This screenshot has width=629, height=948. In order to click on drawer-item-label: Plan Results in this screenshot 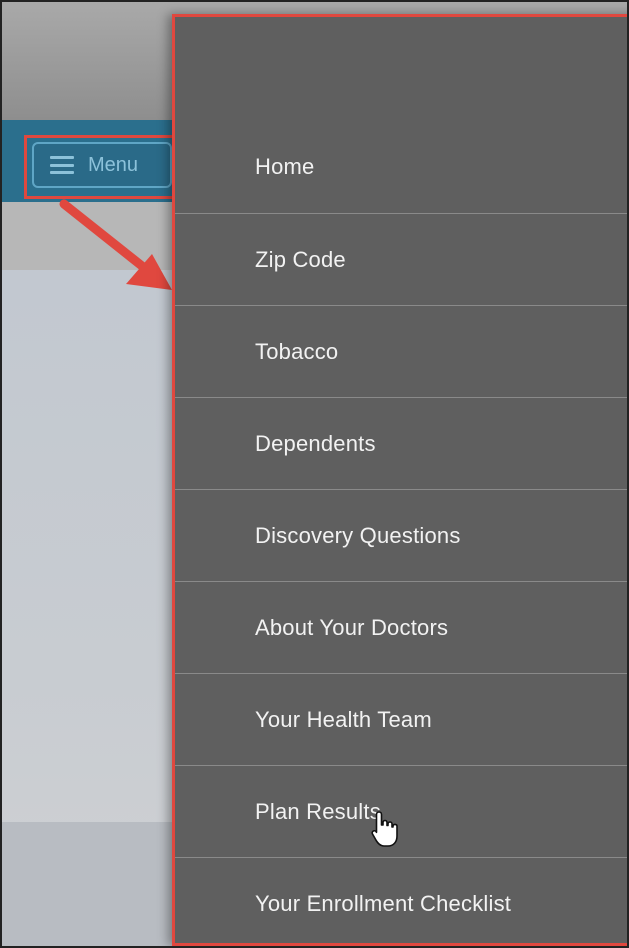, I will do `click(318, 811)`.